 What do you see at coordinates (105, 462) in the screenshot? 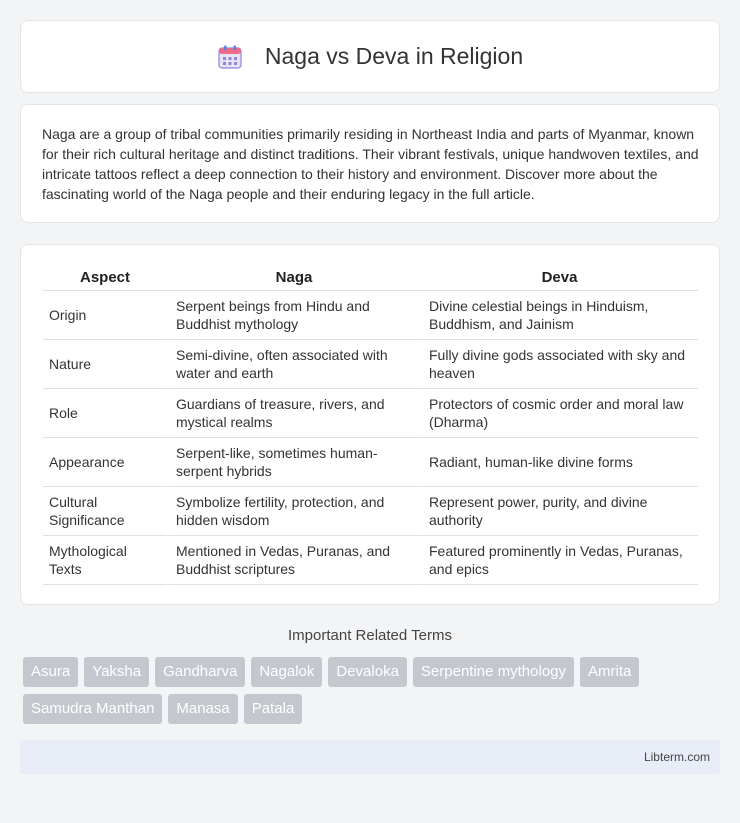
I see `cell-aspect: Appearance` at bounding box center [105, 462].